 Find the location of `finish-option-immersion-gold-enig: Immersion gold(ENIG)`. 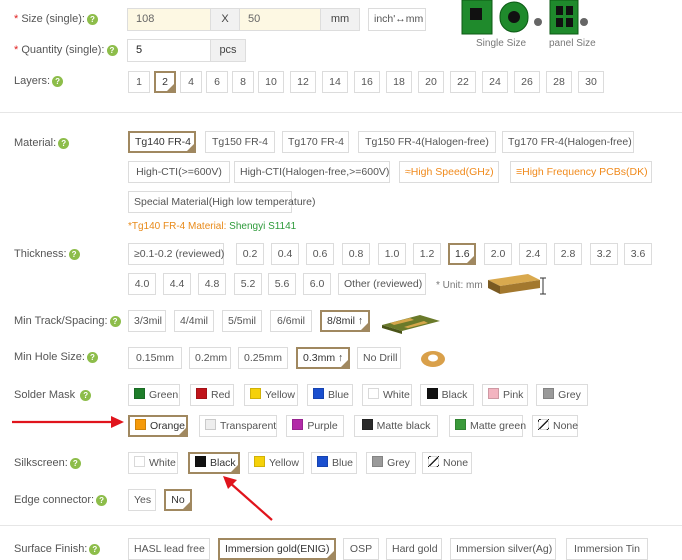

finish-option-immersion-gold-enig: Immersion gold(ENIG) is located at coordinates (277, 549).